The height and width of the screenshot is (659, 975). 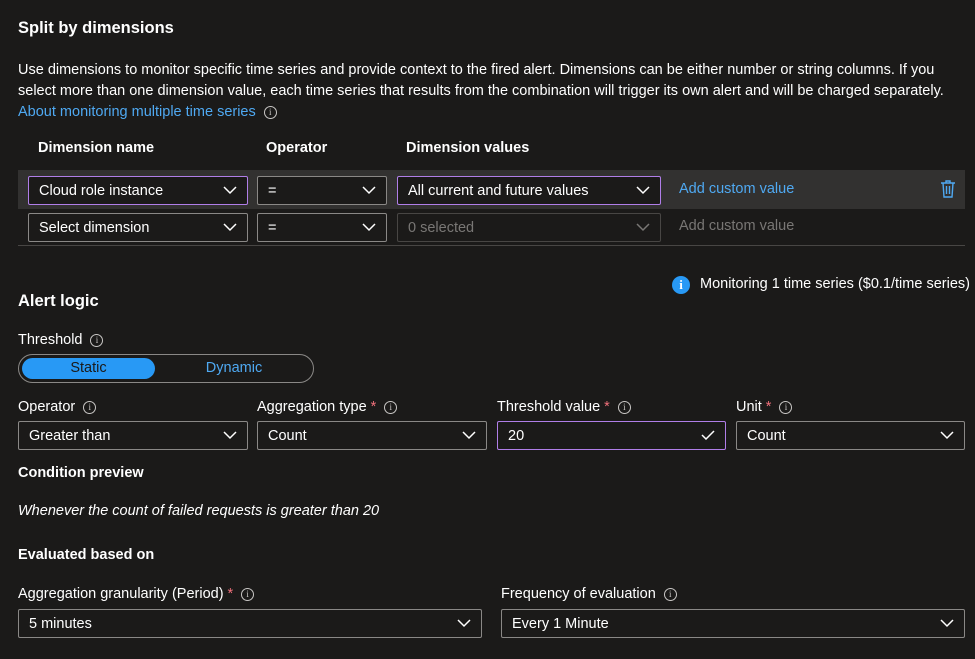 What do you see at coordinates (57, 407) in the screenshot?
I see `operator-label: Operator i` at bounding box center [57, 407].